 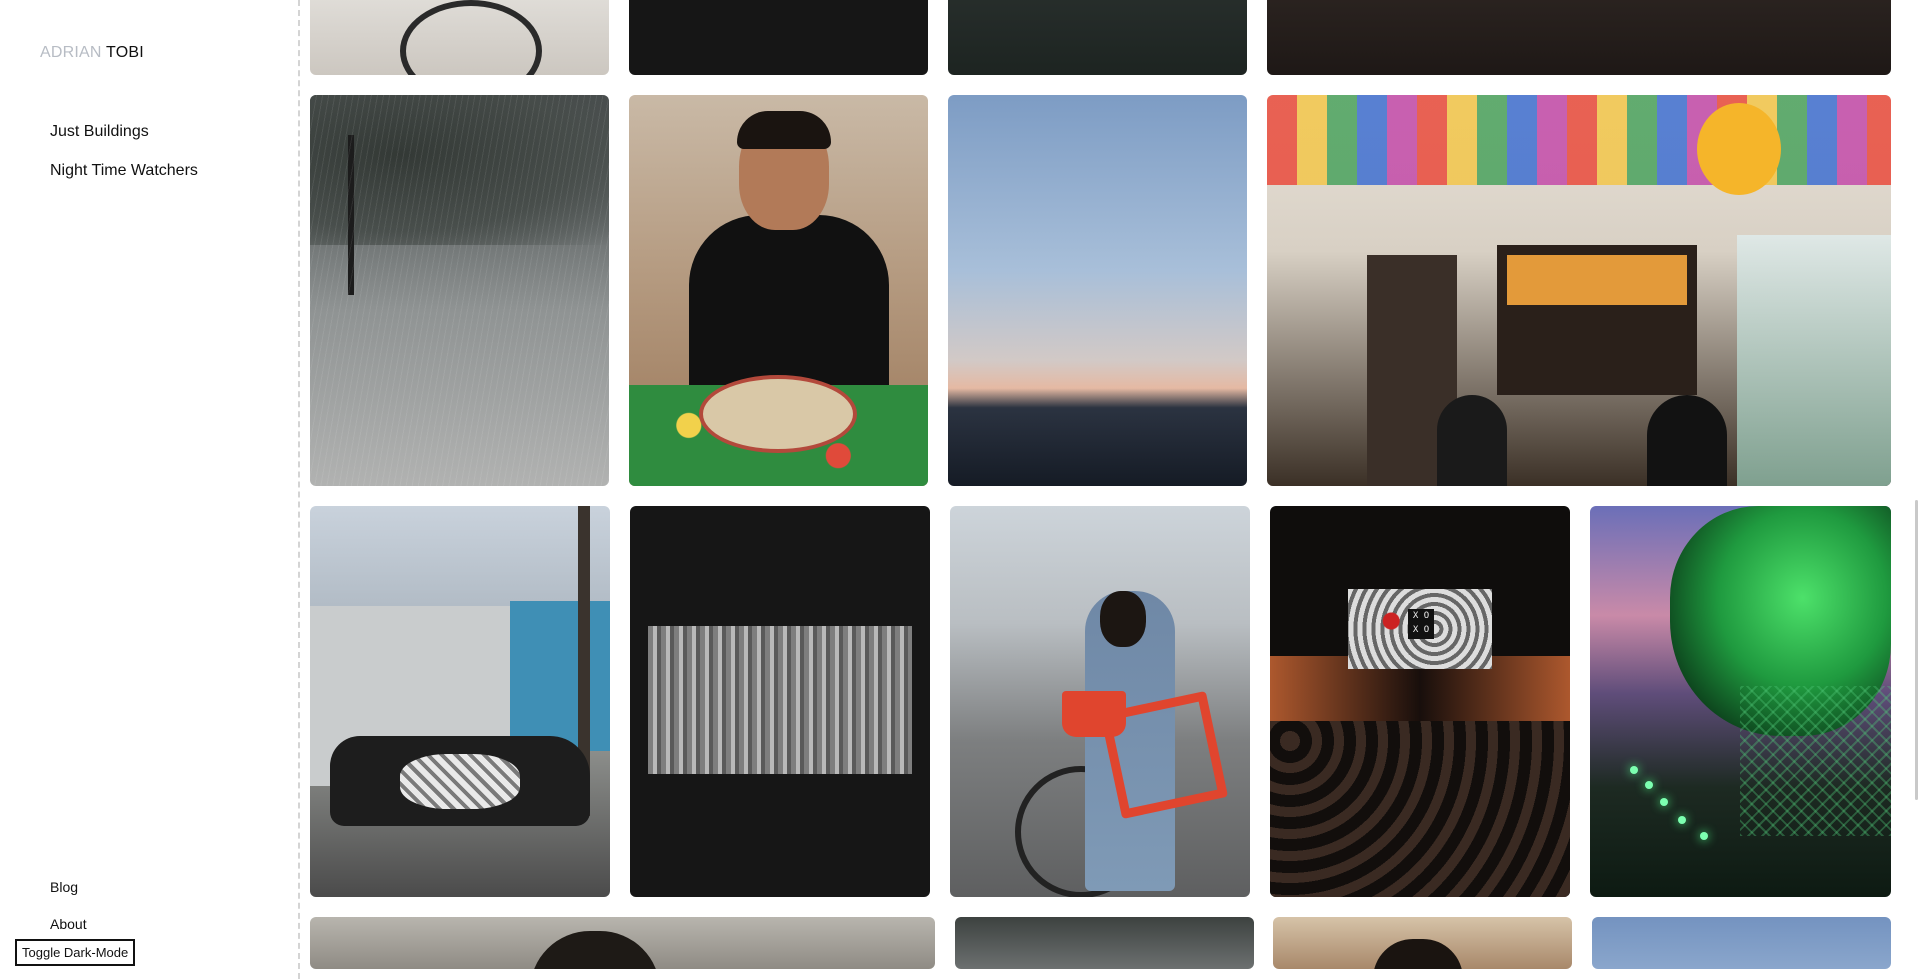 I want to click on building-shape, so click(x=560, y=676).